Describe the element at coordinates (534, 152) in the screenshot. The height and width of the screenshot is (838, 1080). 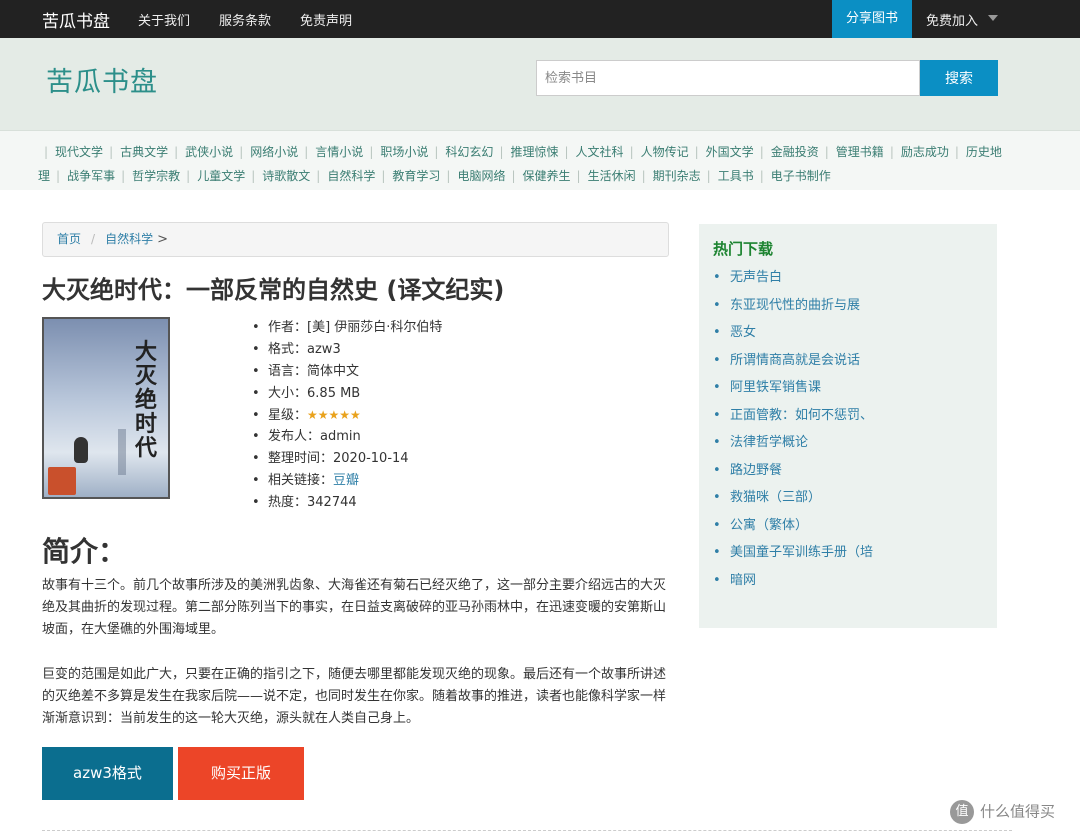
I see `category-link: 推理惊悚` at that location.